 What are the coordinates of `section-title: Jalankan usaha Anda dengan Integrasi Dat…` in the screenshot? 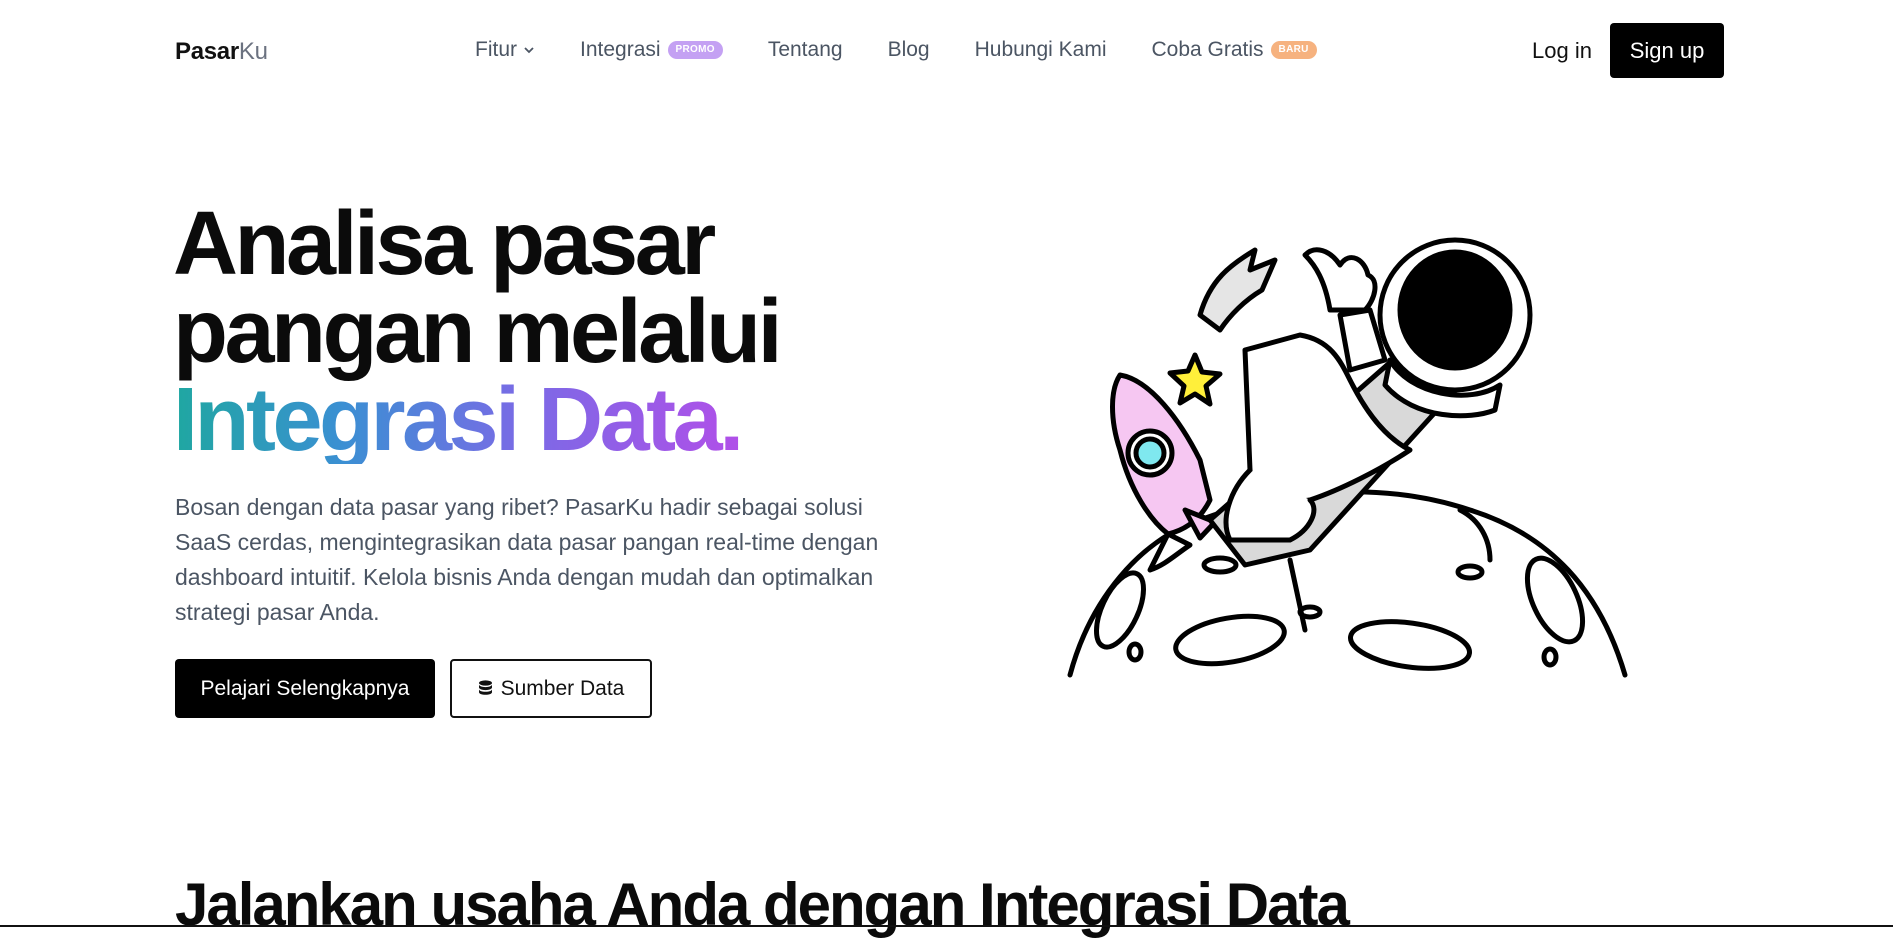 It's located at (762, 904).